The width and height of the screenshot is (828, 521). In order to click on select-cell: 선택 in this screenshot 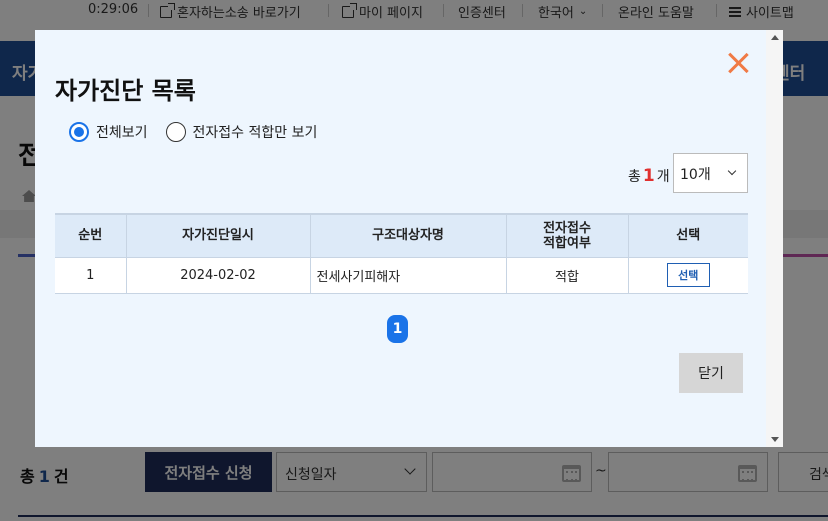, I will do `click(687, 275)`.